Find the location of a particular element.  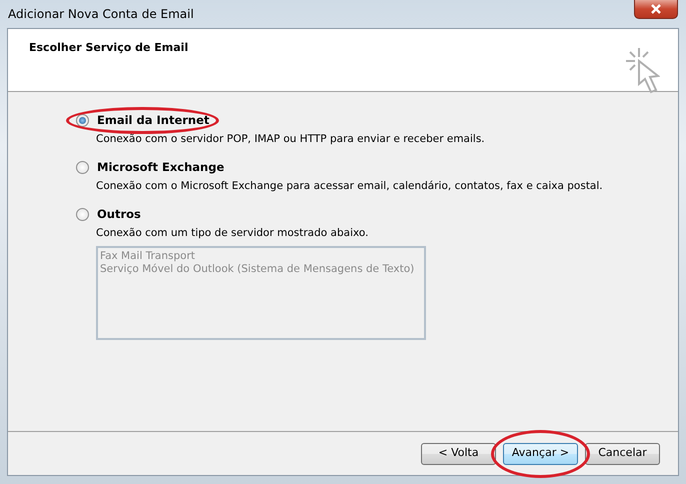

dialog-button: Cancelar is located at coordinates (622, 453).